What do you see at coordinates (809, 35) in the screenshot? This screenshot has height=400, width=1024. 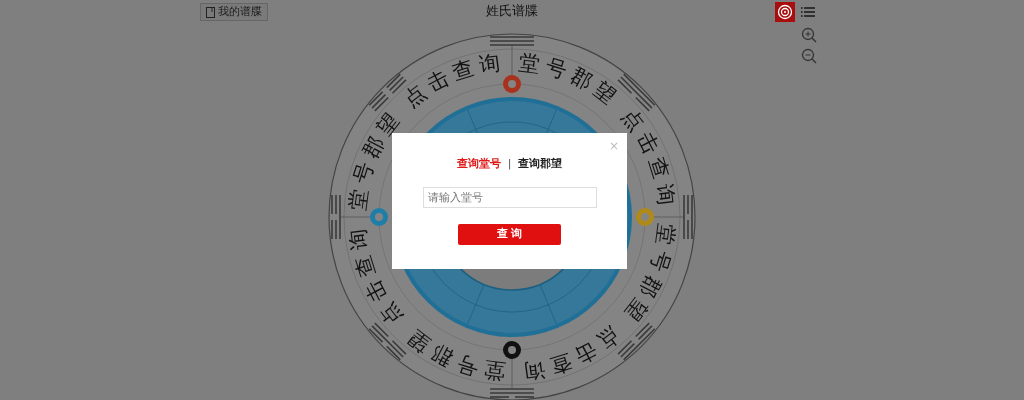 I see `zoom-in-icon` at bounding box center [809, 35].